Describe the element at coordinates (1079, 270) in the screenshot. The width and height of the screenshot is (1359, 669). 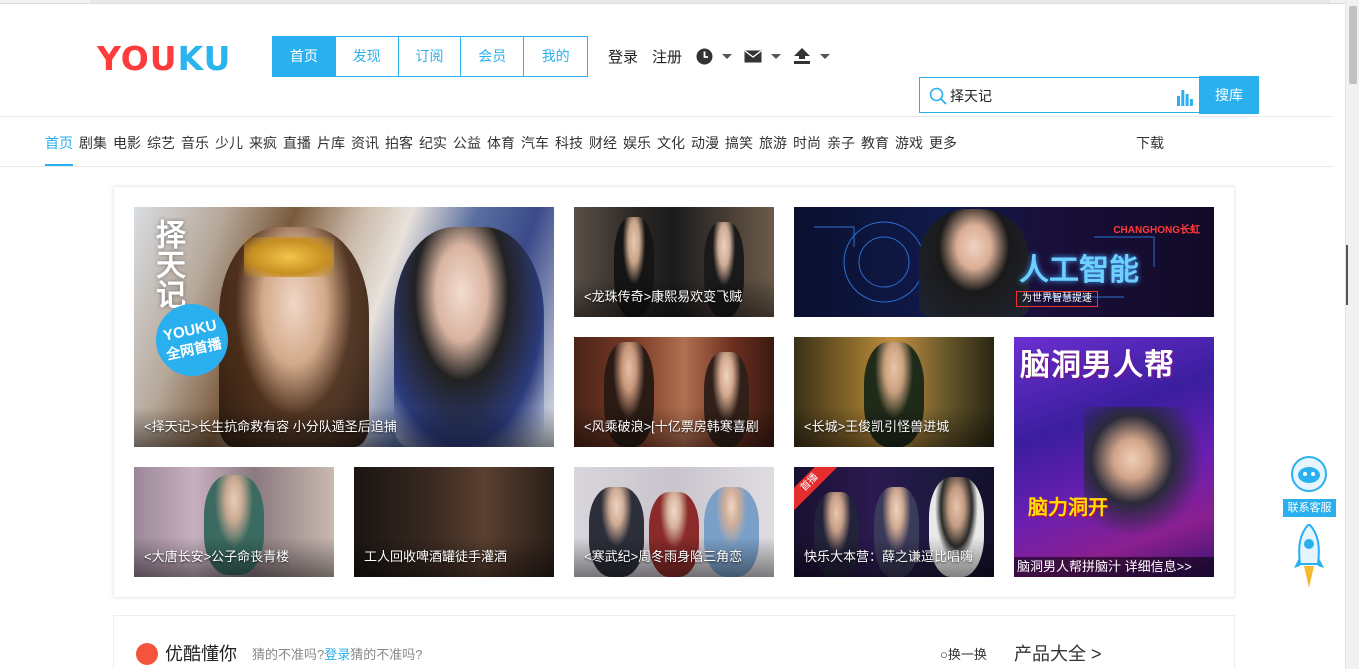
I see `banner-art-text: 人工智能` at that location.